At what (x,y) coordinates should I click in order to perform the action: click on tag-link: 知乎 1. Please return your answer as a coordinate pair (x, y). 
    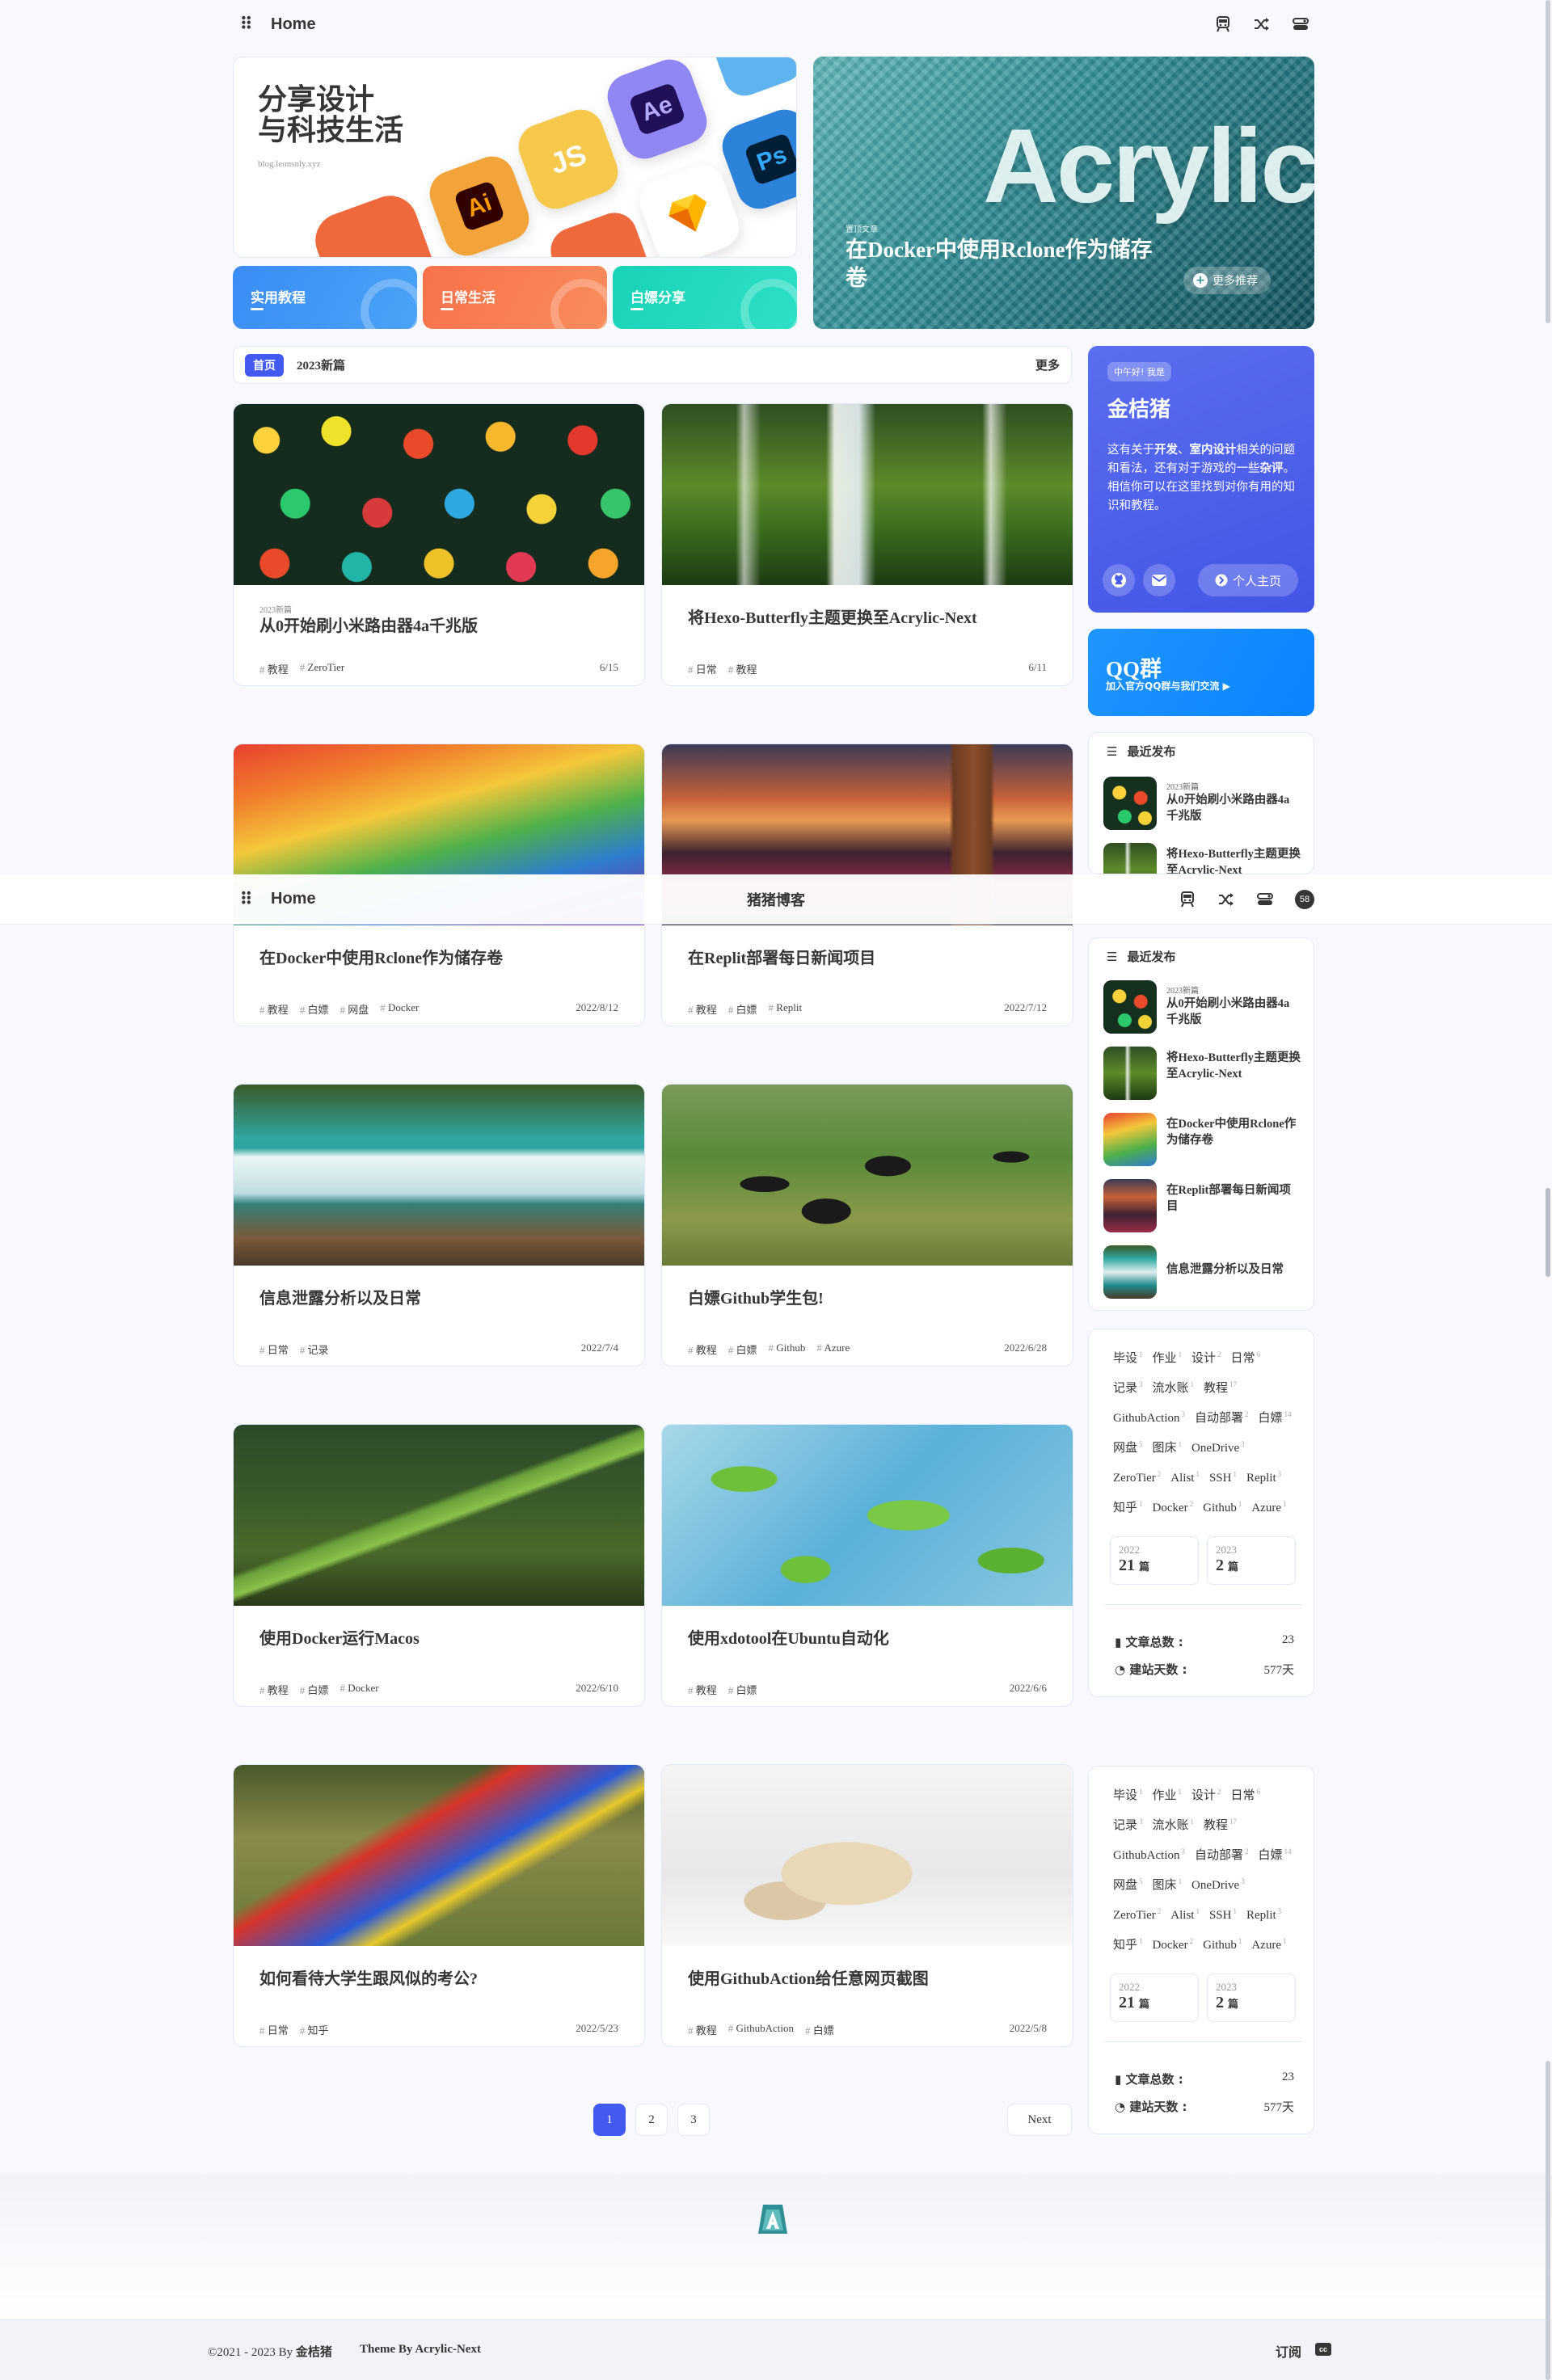
    Looking at the image, I should click on (1128, 1506).